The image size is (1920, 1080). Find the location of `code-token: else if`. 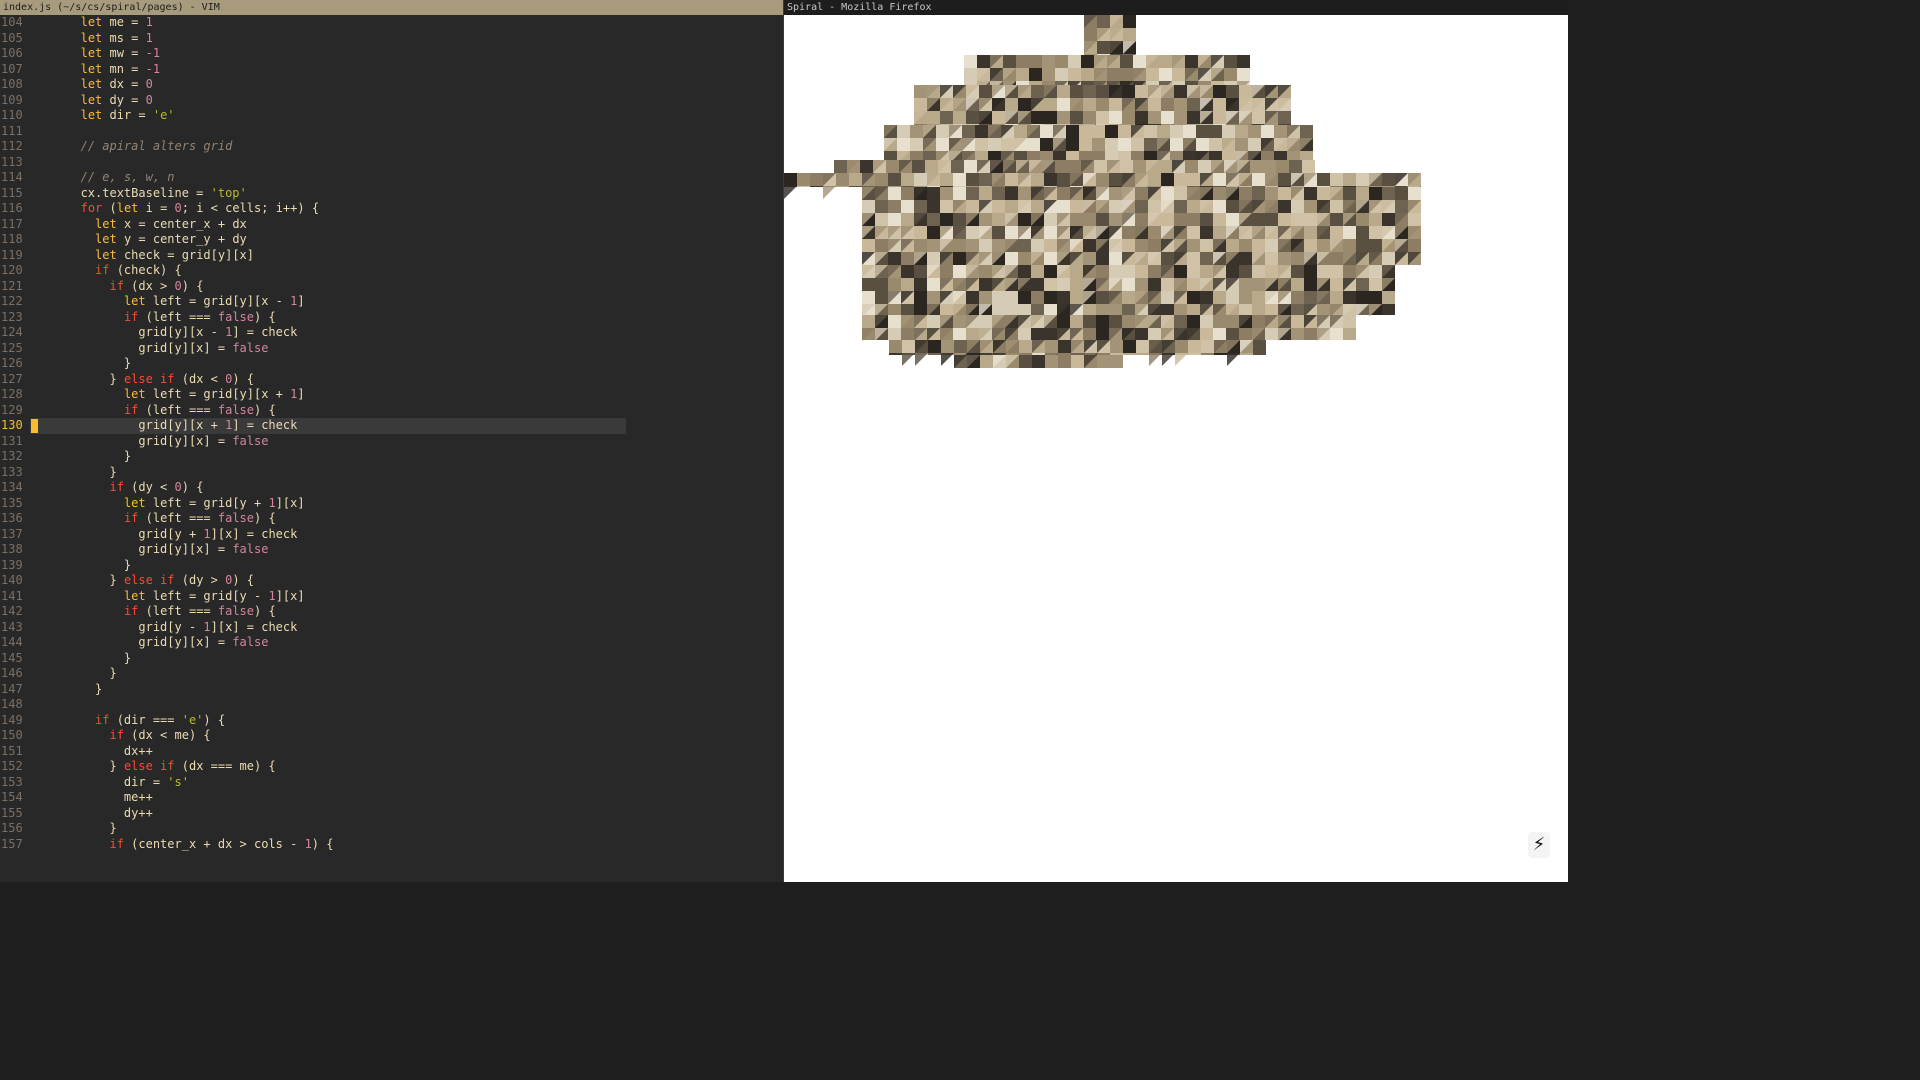

code-token: else if is located at coordinates (149, 766).